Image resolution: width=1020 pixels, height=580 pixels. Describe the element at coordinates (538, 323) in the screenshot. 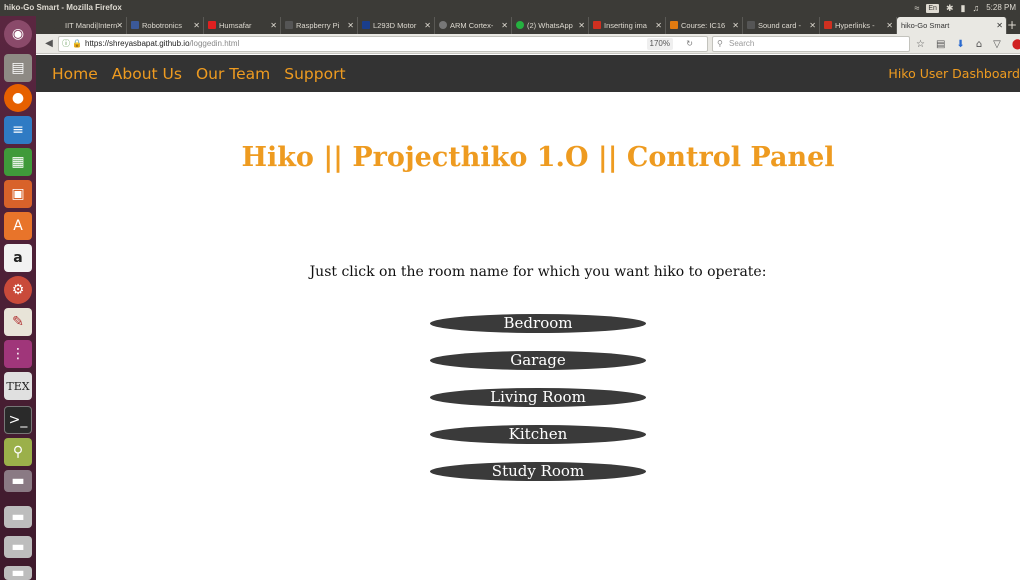

I see `room-button-bedroom: Bedroom` at that location.